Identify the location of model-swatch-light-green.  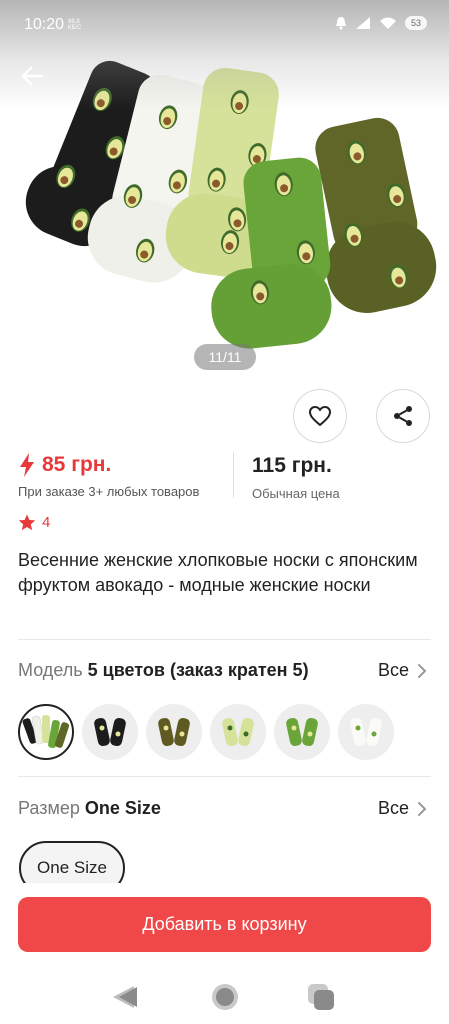
(238, 732).